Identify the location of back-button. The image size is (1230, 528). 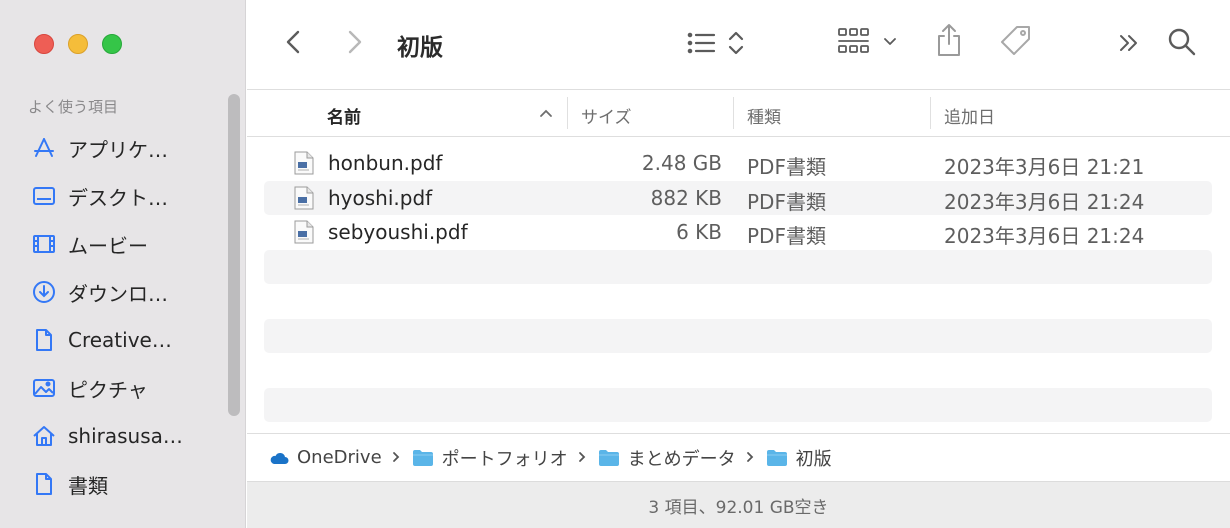
(293, 44).